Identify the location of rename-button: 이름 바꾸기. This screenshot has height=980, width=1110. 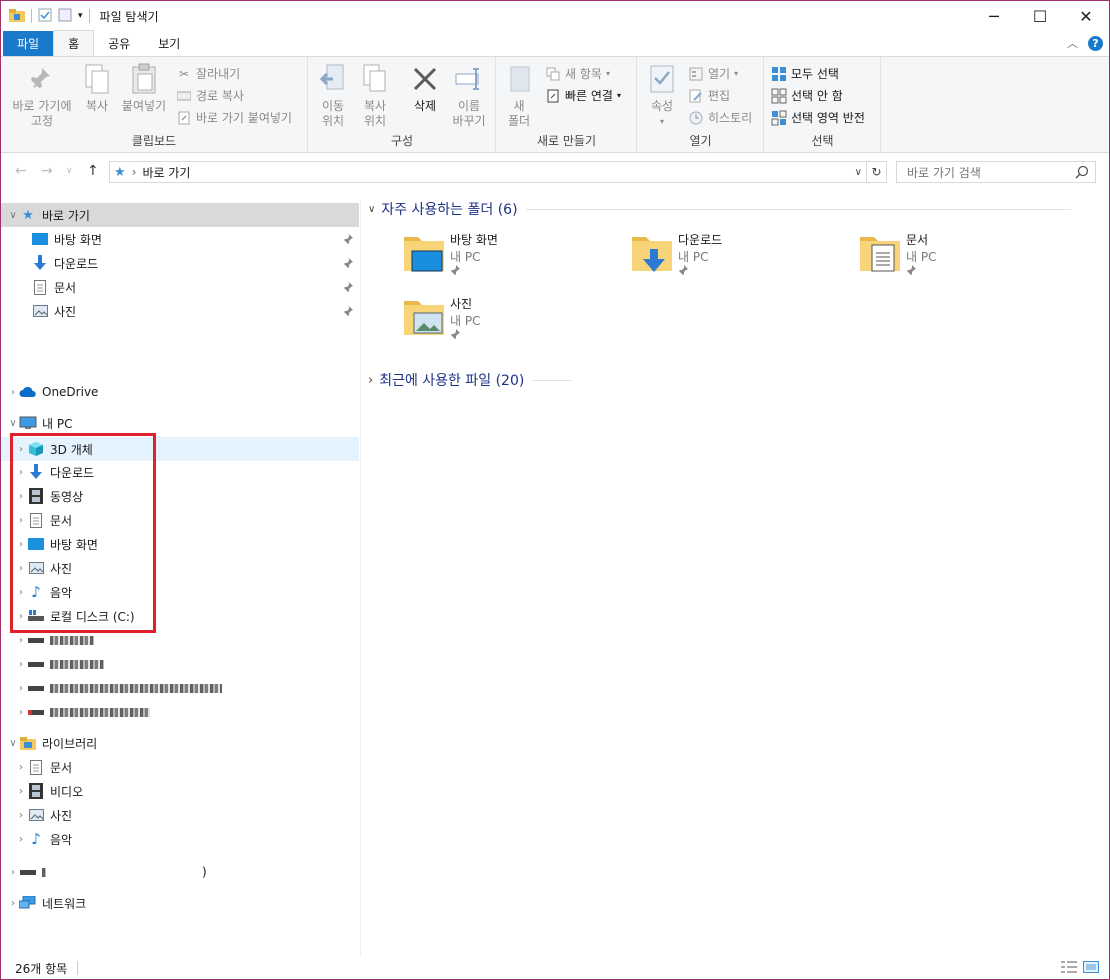
(469, 96).